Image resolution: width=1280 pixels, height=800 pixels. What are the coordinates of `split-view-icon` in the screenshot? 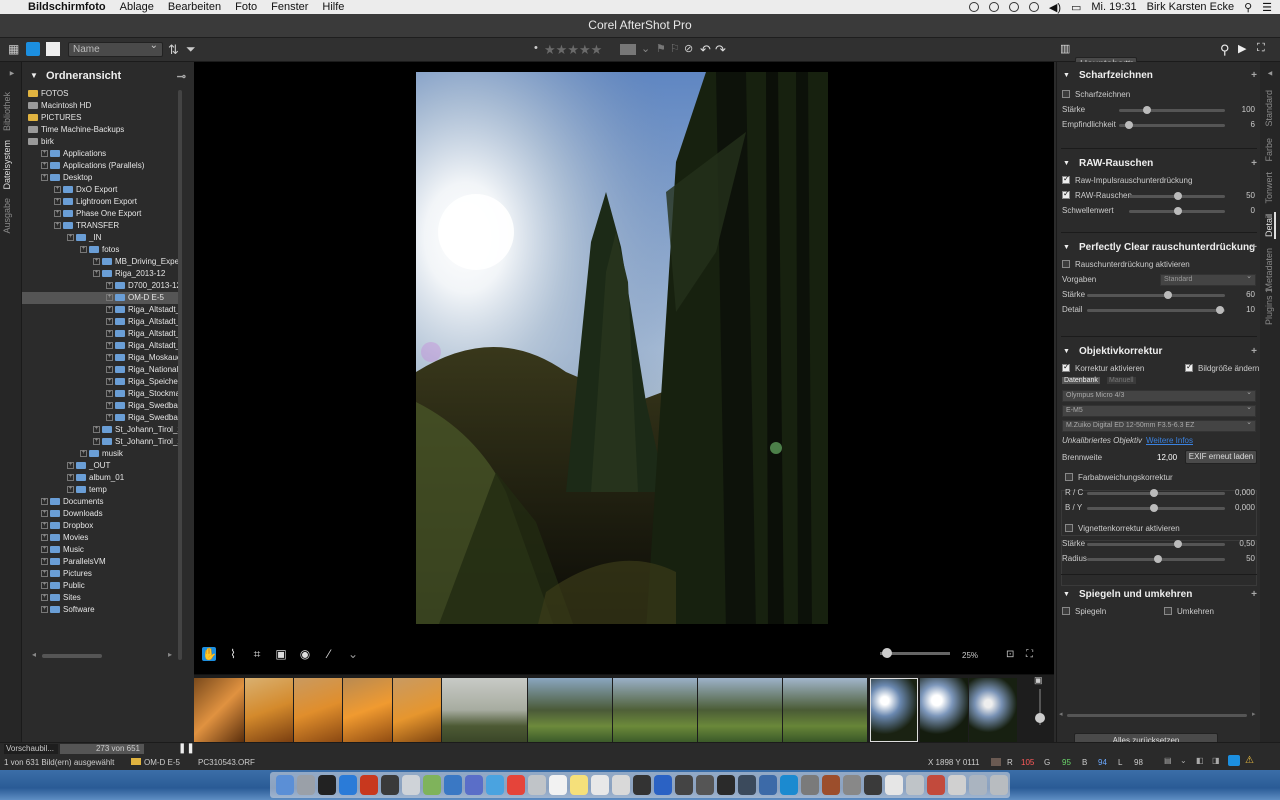 It's located at (33, 49).